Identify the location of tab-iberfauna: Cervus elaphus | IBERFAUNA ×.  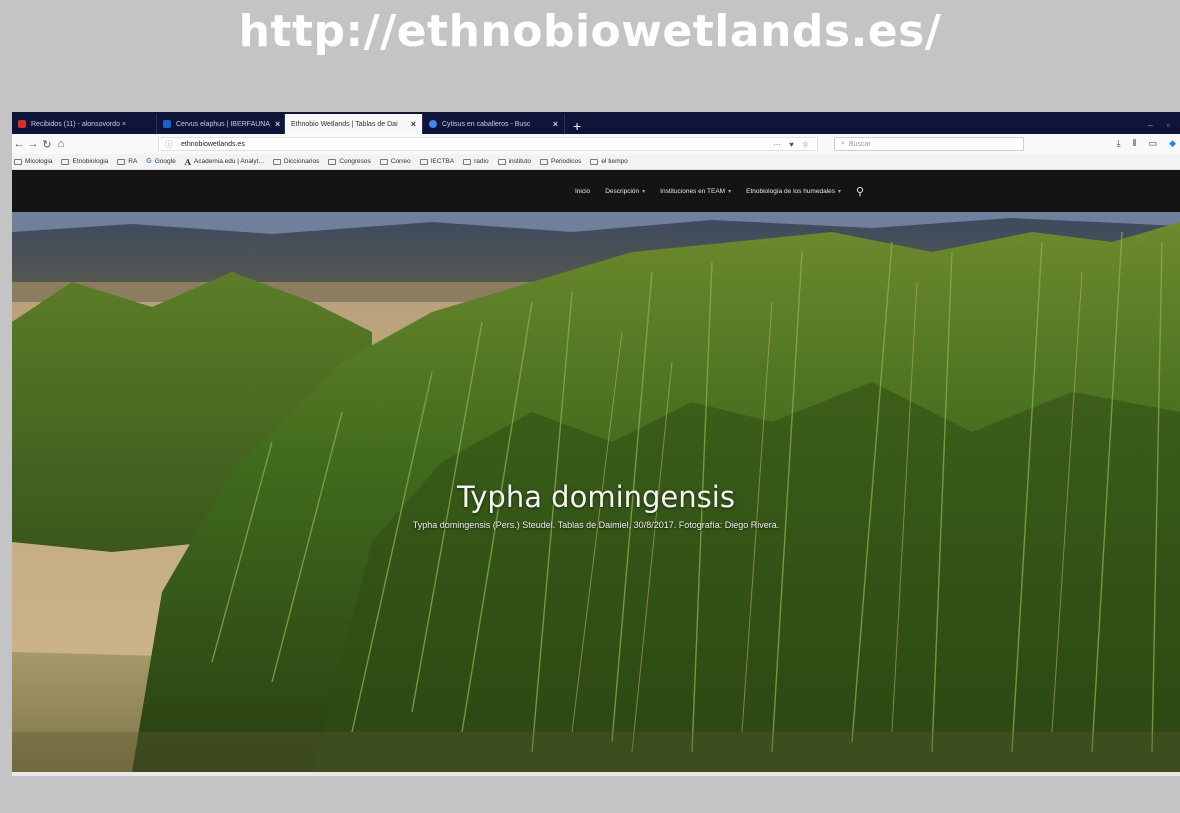
(221, 124).